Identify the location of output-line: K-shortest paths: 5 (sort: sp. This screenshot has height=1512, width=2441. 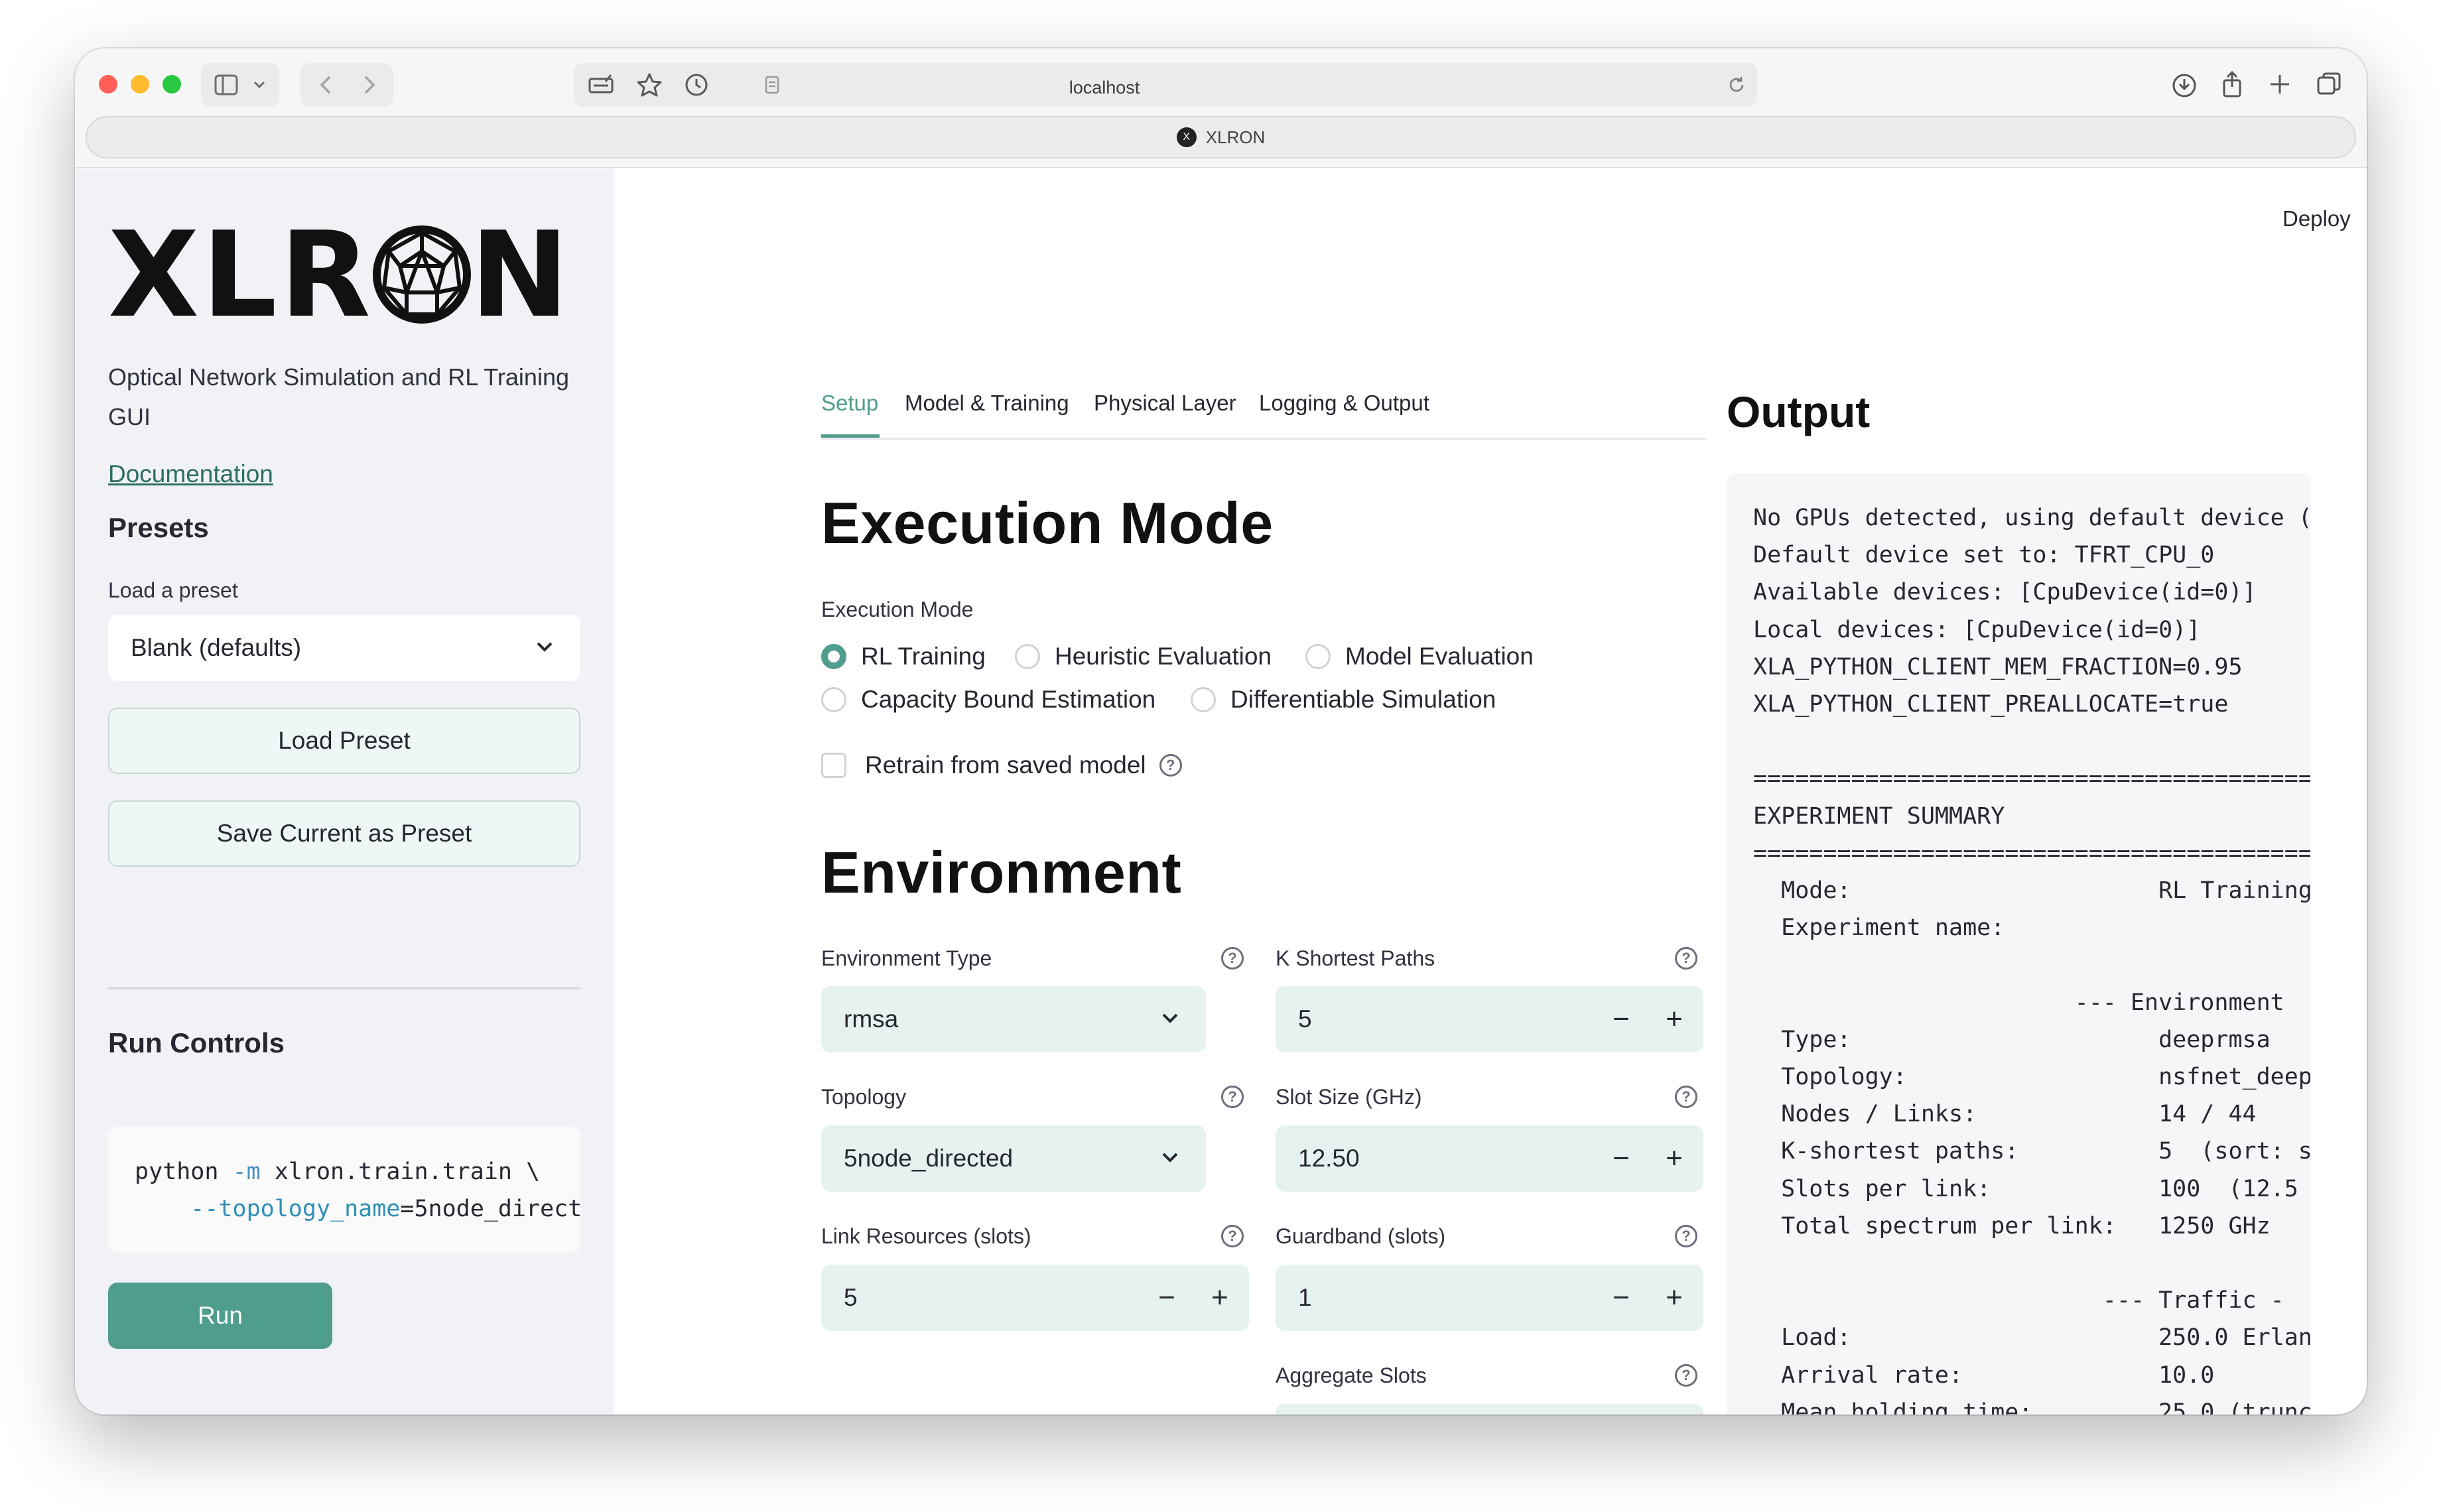
(2031, 1151).